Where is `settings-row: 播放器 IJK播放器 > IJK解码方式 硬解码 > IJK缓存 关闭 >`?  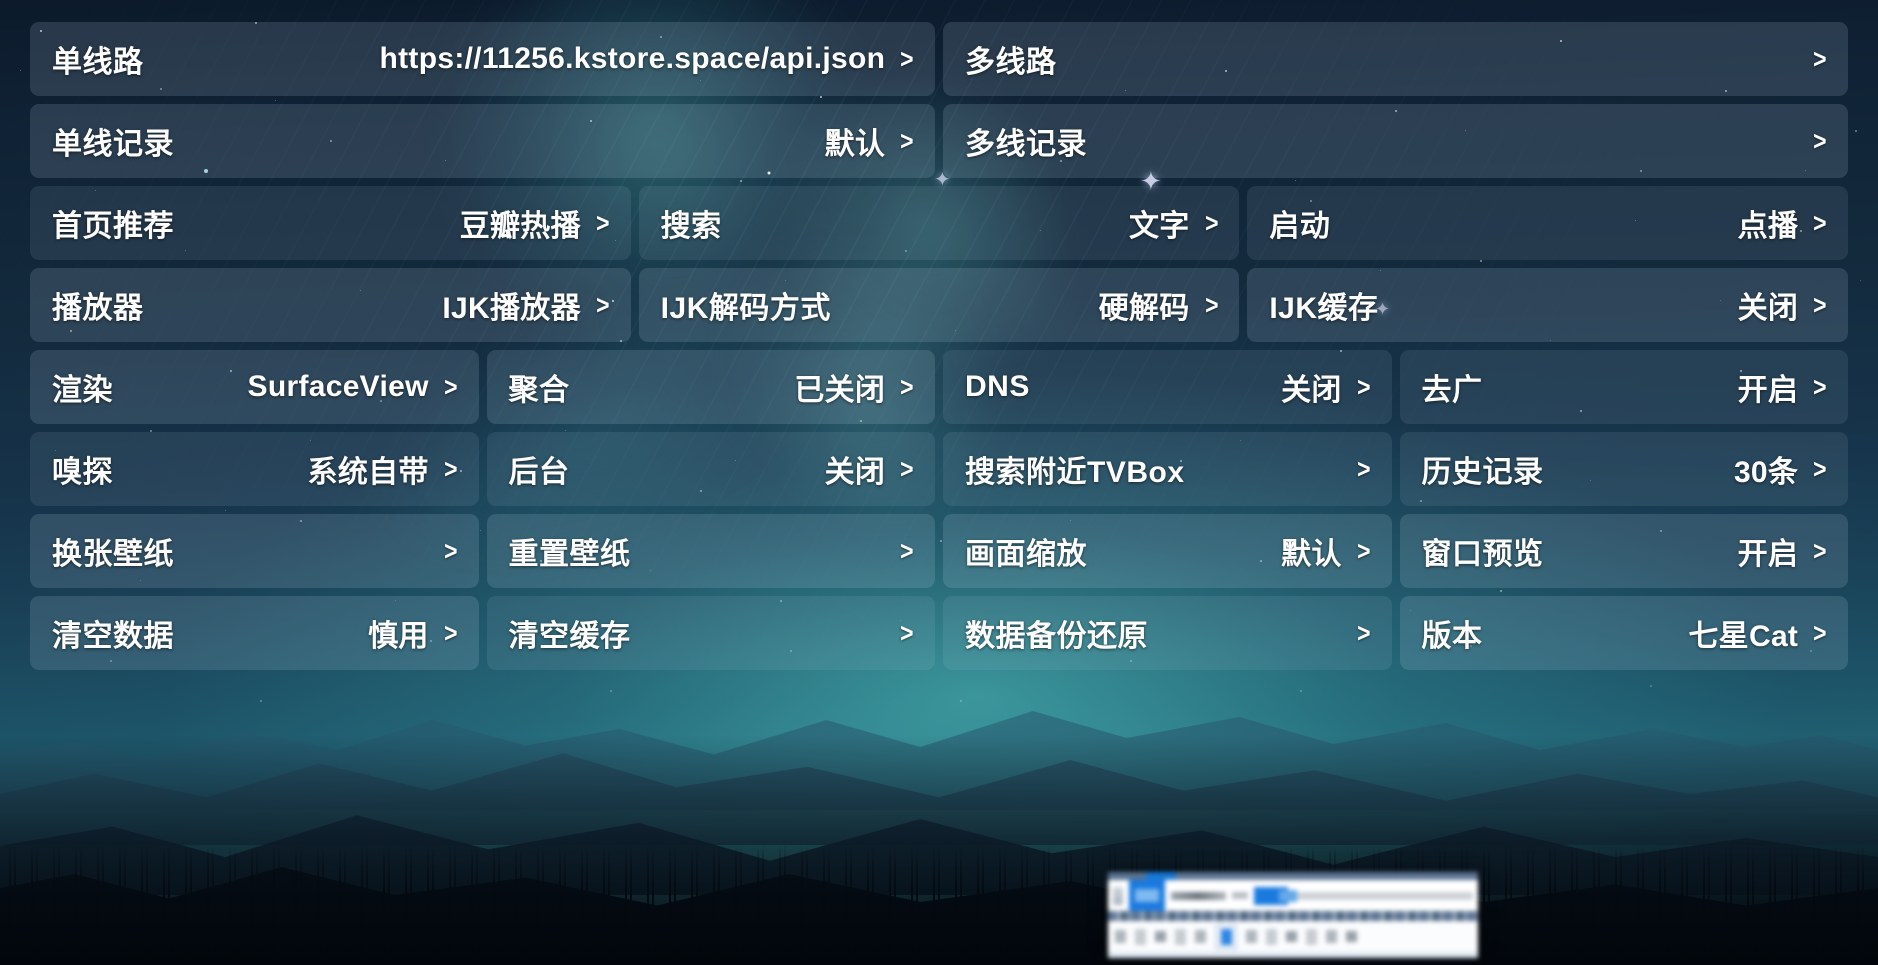 settings-row: 播放器 IJK播放器 > IJK解码方式 硬解码 > IJK缓存 关闭 > is located at coordinates (939, 305).